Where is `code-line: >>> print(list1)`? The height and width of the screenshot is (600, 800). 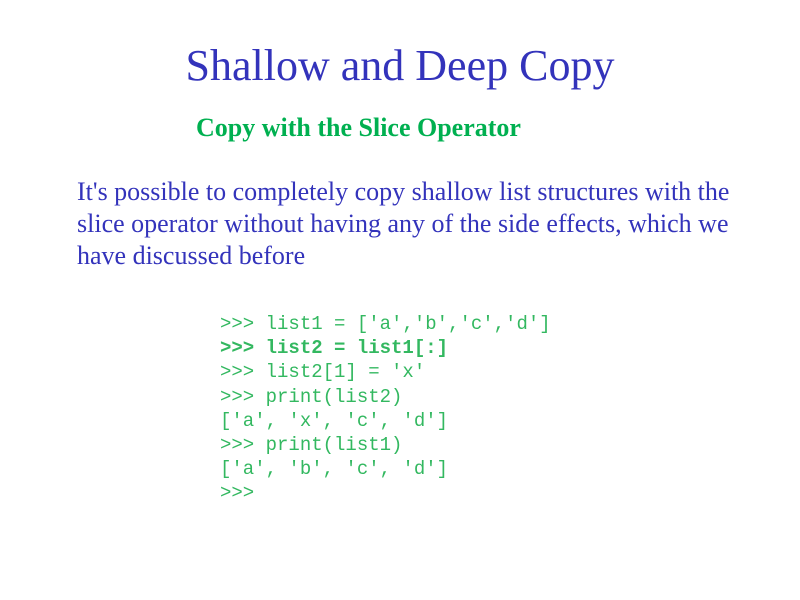 code-line: >>> print(list1) is located at coordinates (311, 444).